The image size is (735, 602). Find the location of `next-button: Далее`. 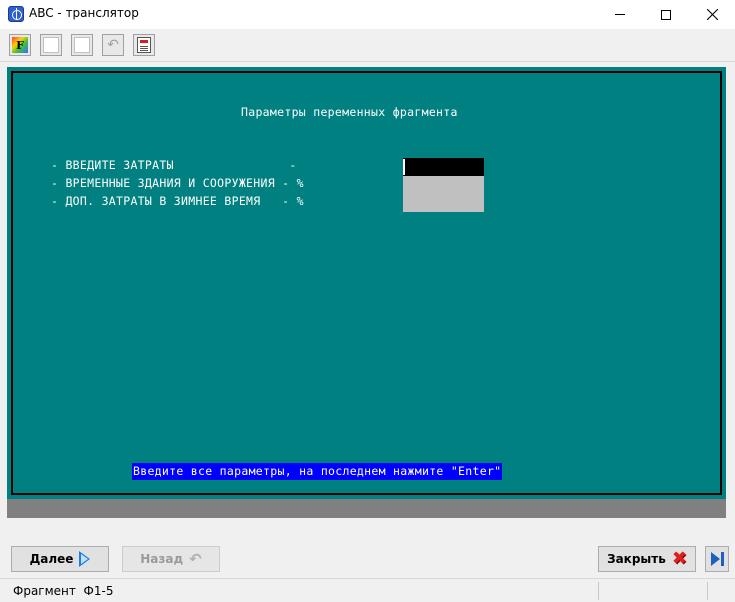

next-button: Далее is located at coordinates (60, 559).